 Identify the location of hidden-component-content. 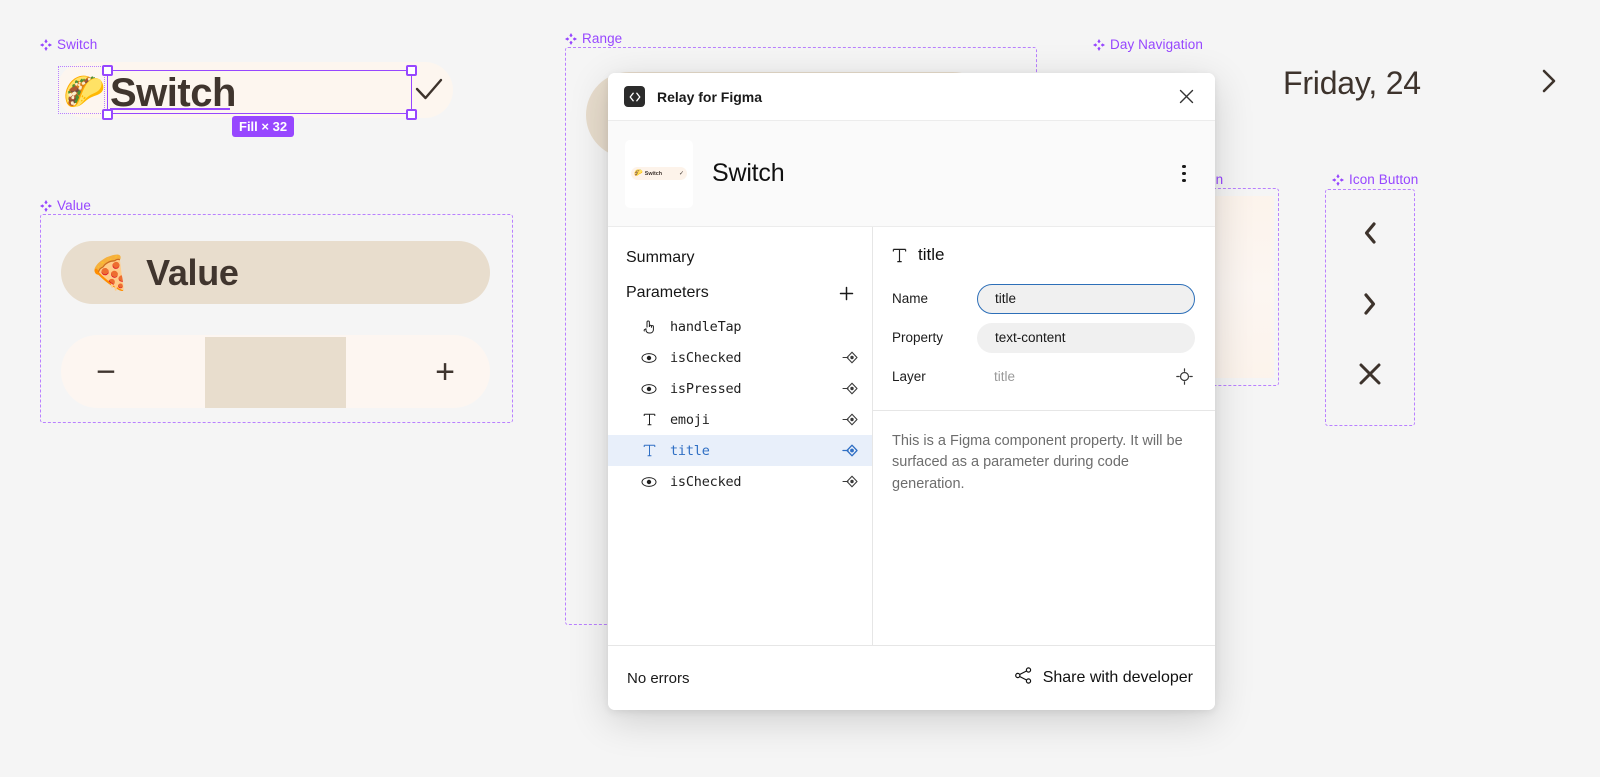
(1243, 287).